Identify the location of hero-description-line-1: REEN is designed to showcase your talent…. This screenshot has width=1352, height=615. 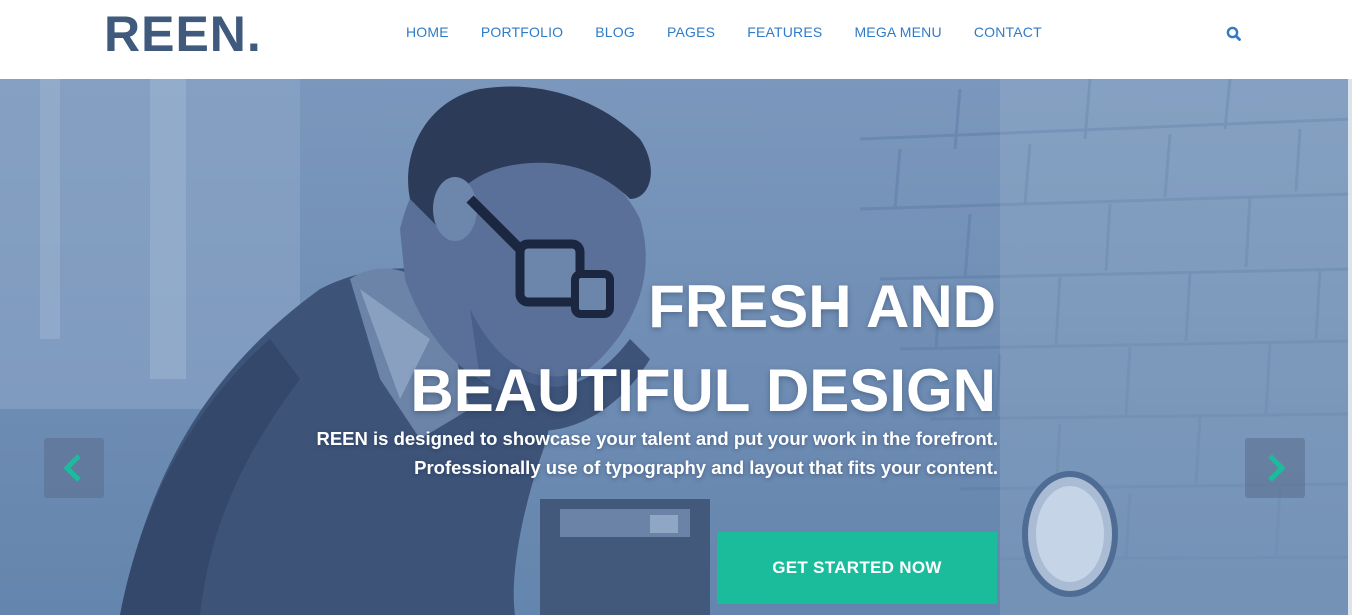
(657, 438).